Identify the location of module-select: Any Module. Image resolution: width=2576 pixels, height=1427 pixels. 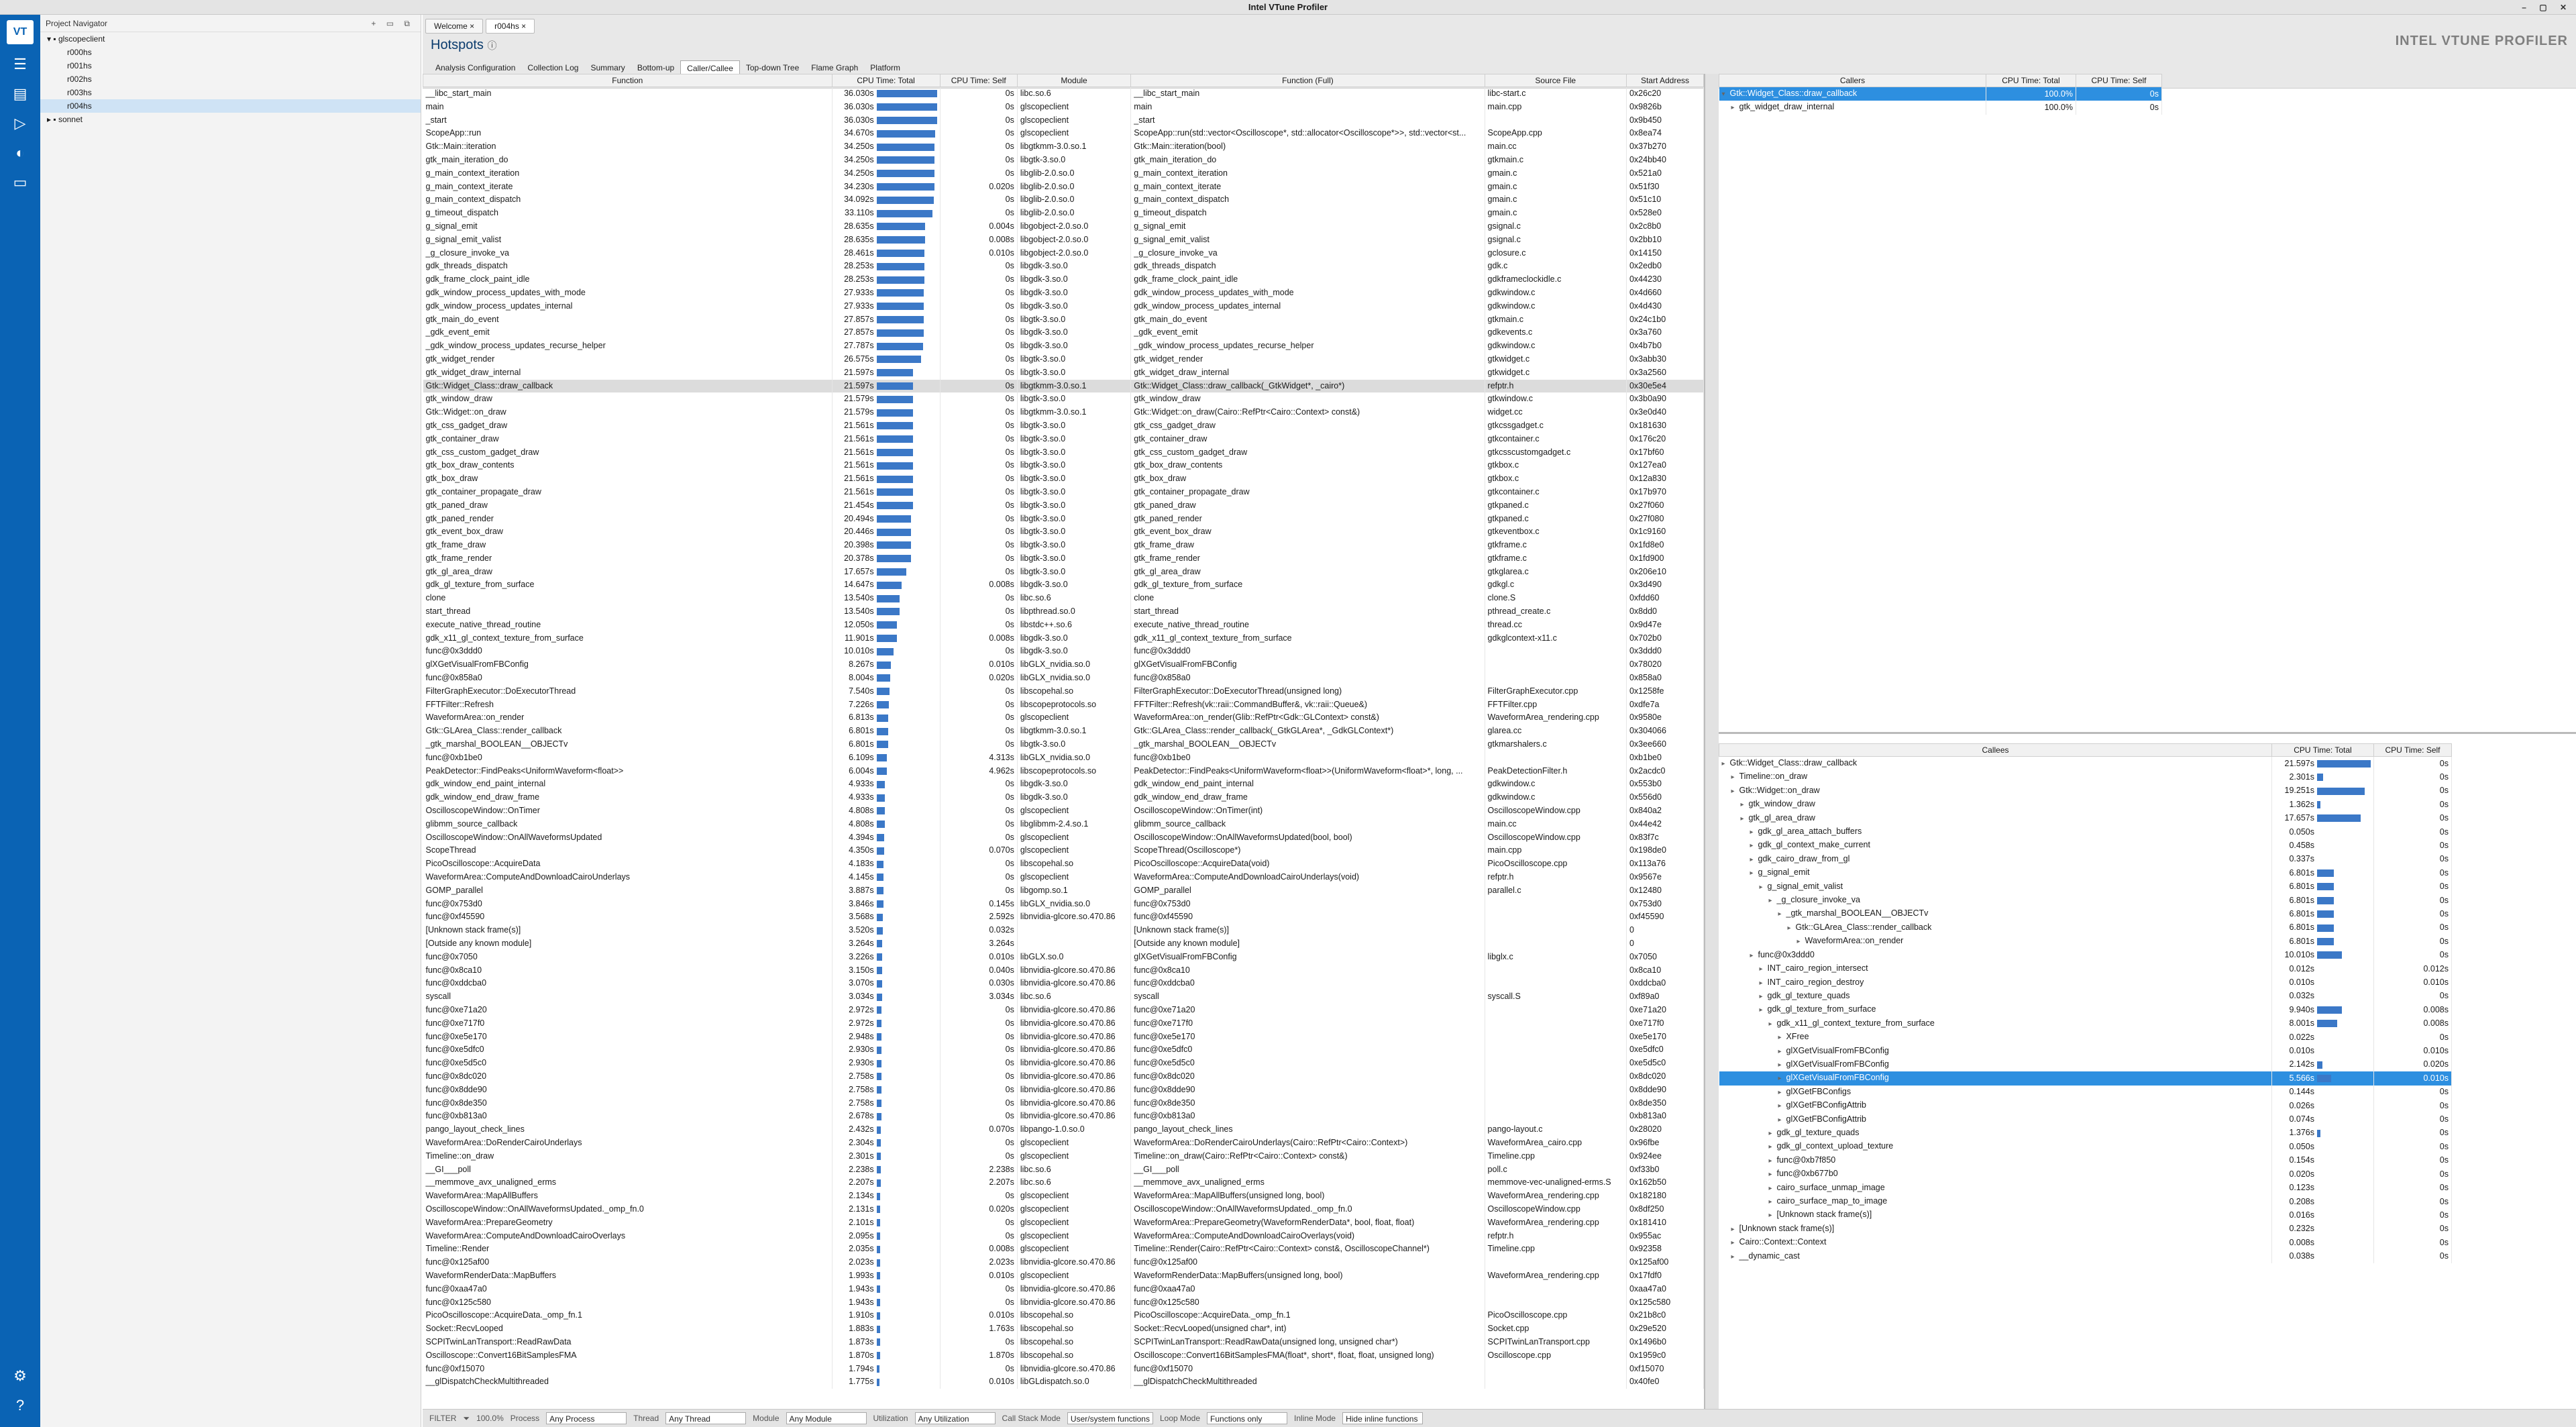
(826, 1418).